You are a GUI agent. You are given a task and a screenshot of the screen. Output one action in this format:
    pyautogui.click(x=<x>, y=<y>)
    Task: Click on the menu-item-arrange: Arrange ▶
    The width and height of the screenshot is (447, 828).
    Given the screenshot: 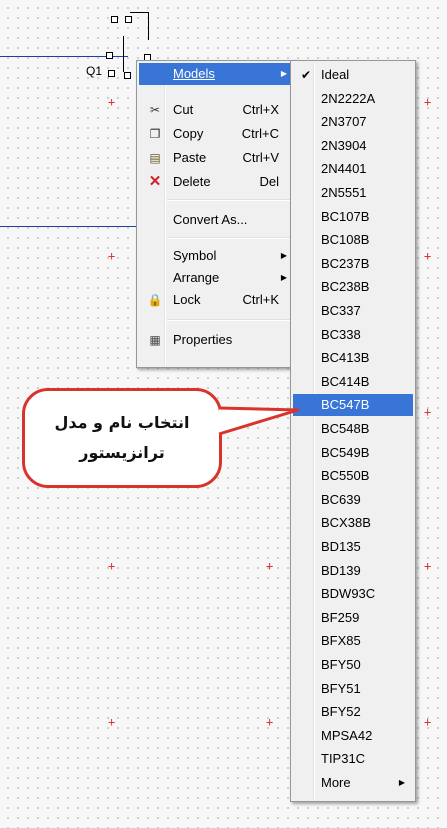 What is the action you would take?
    pyautogui.click(x=216, y=278)
    